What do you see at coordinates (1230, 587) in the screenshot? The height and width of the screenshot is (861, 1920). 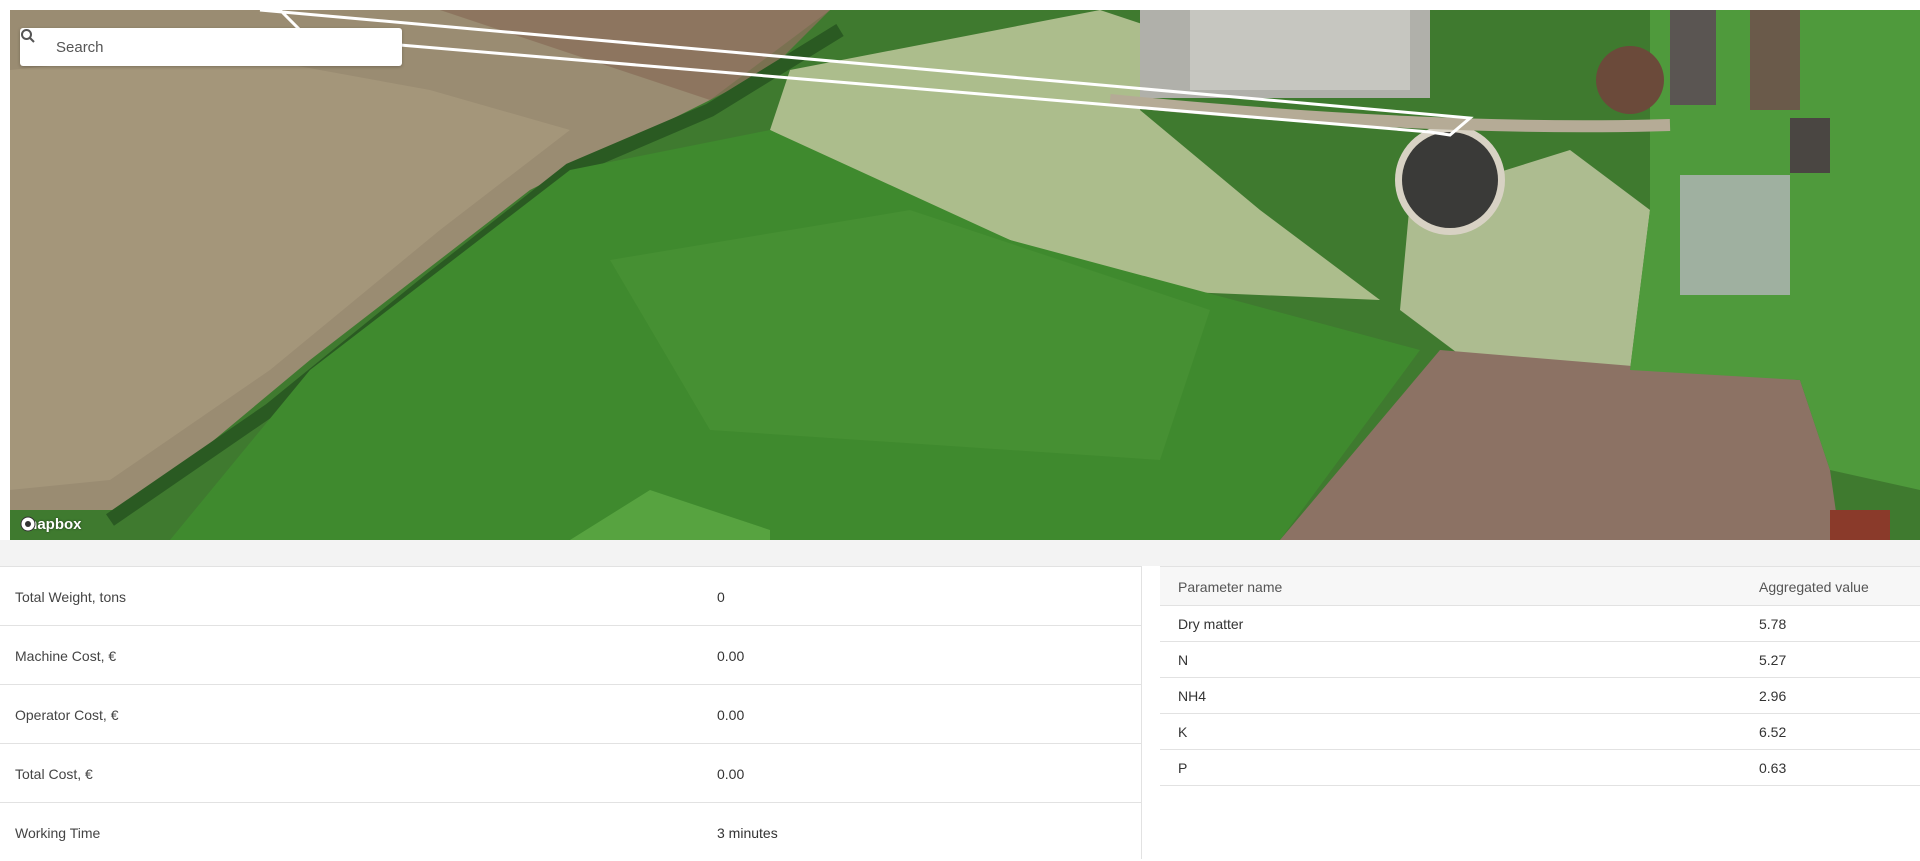 I see `column-header-parameter-name: Parameter name` at bounding box center [1230, 587].